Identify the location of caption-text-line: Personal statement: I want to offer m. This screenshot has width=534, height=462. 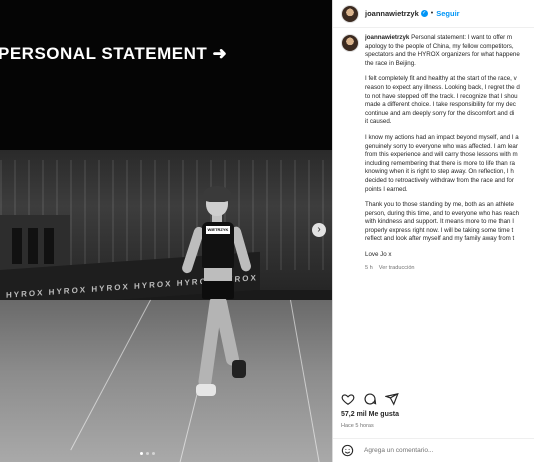
(462, 37).